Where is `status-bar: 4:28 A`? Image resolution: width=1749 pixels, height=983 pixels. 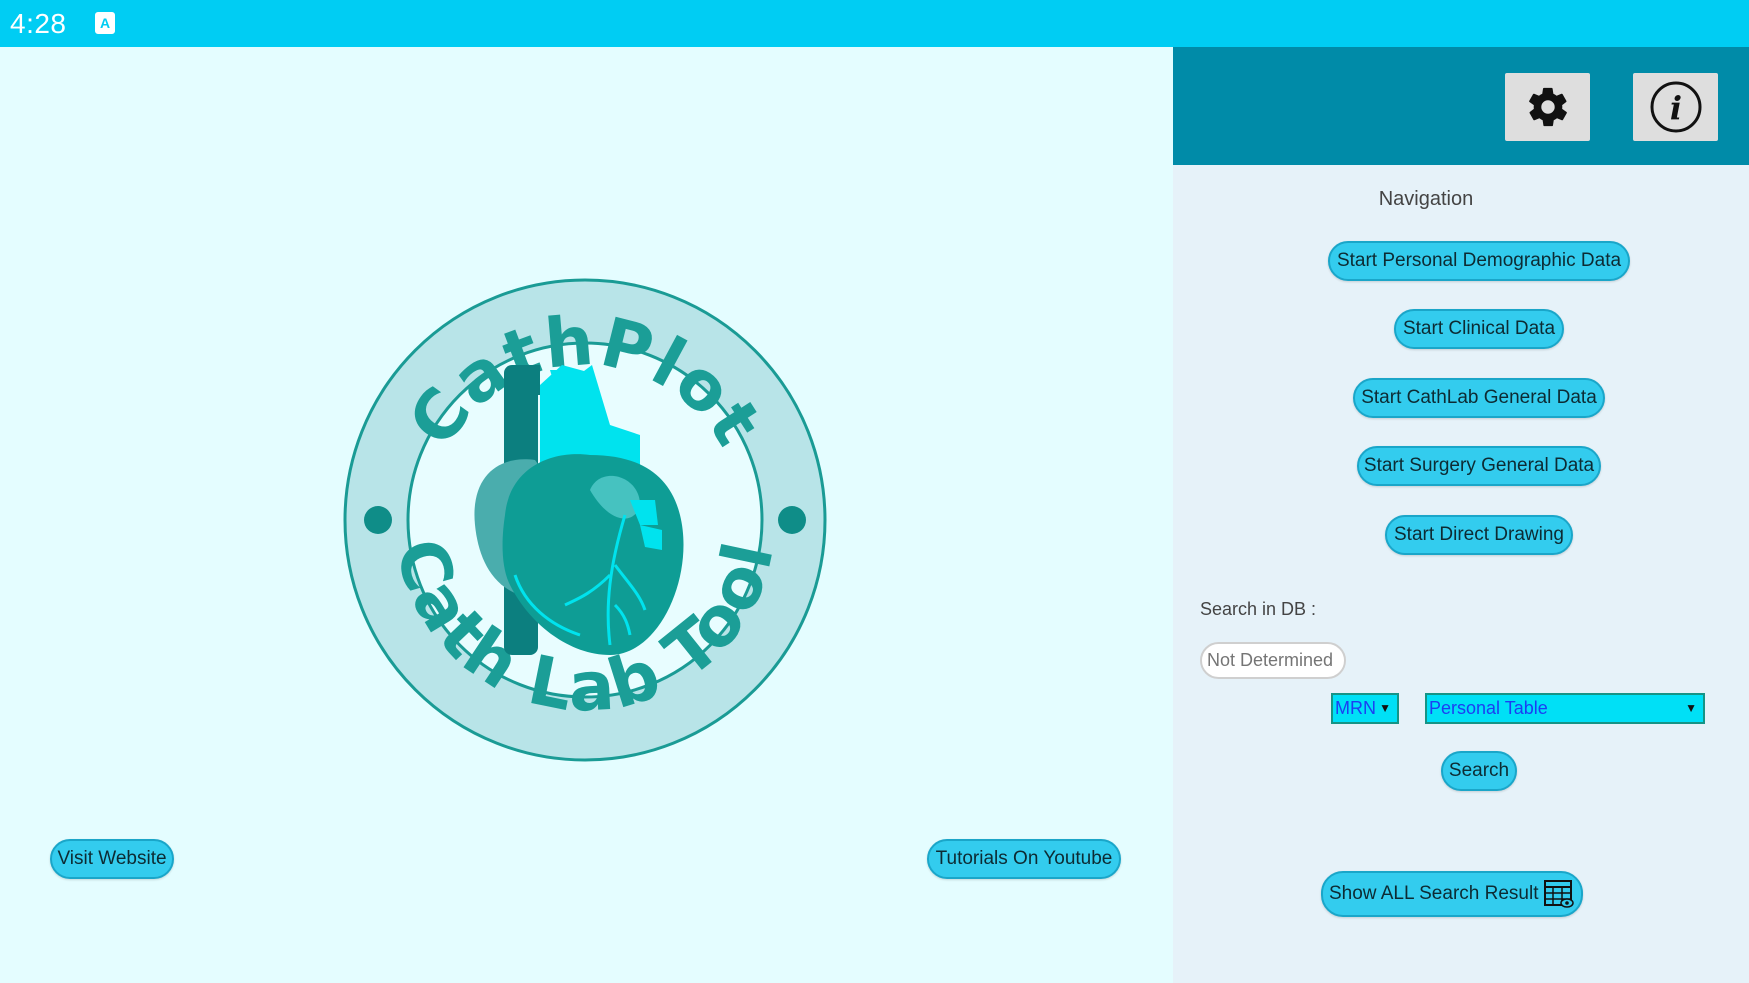
status-bar: 4:28 A is located at coordinates (874, 23).